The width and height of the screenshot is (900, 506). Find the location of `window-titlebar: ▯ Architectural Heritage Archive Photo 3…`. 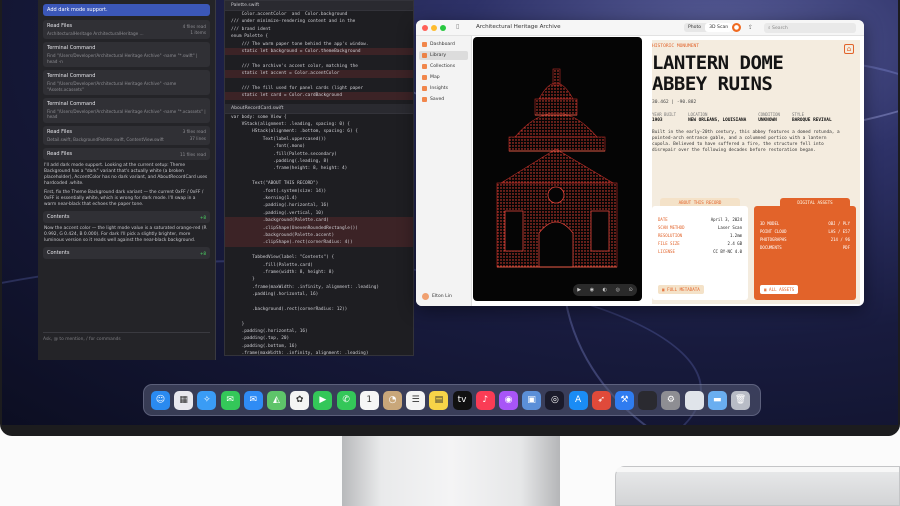

window-titlebar: ▯ Architectural Heritage Archive Photo 3… is located at coordinates (640, 28).